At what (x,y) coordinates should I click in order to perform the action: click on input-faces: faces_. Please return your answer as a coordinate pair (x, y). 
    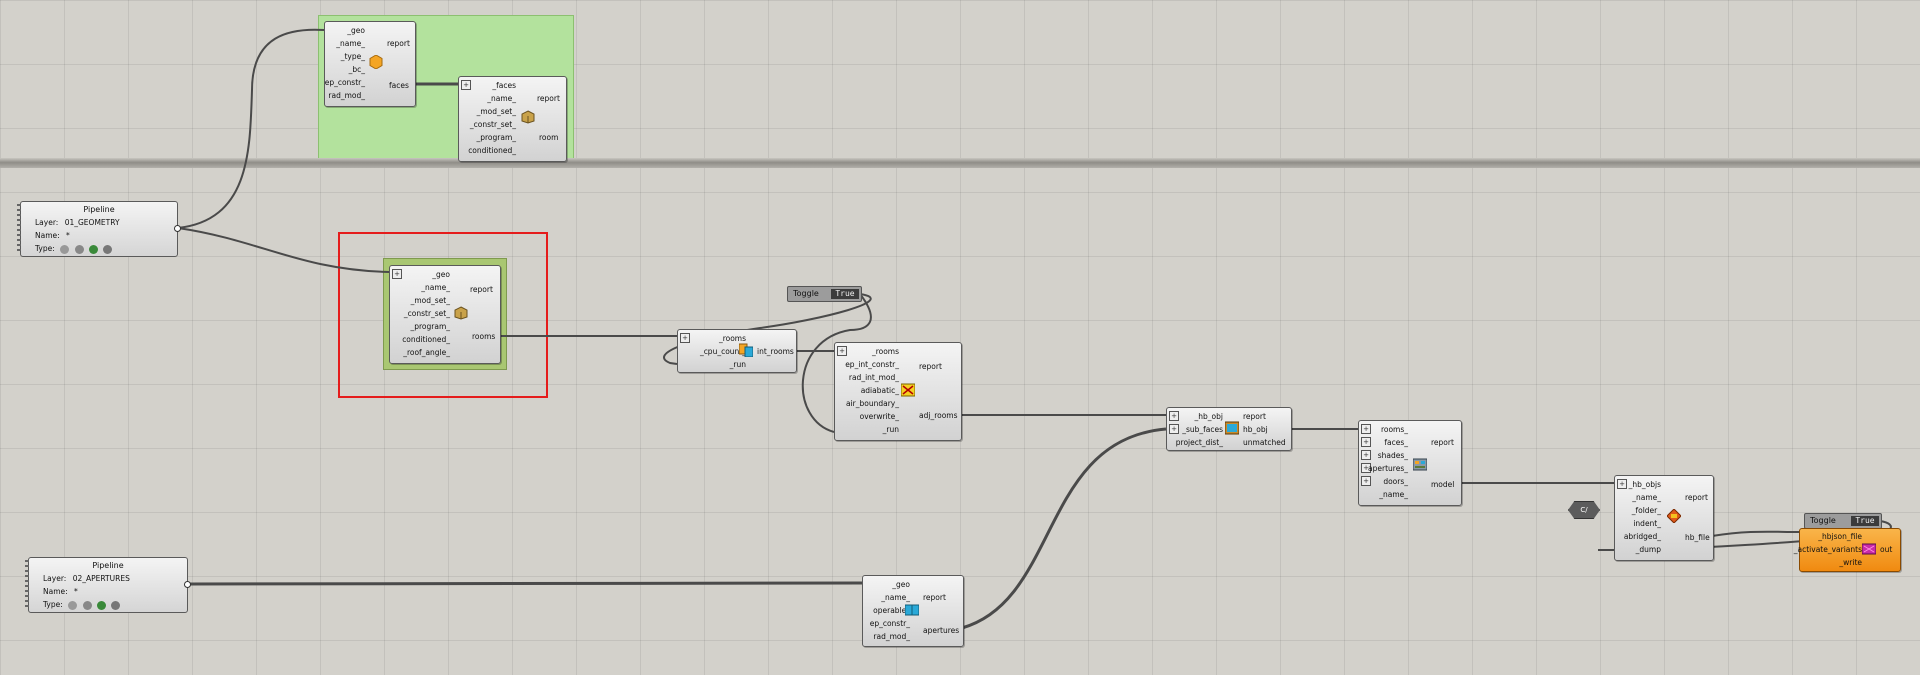
    Looking at the image, I should click on (1396, 442).